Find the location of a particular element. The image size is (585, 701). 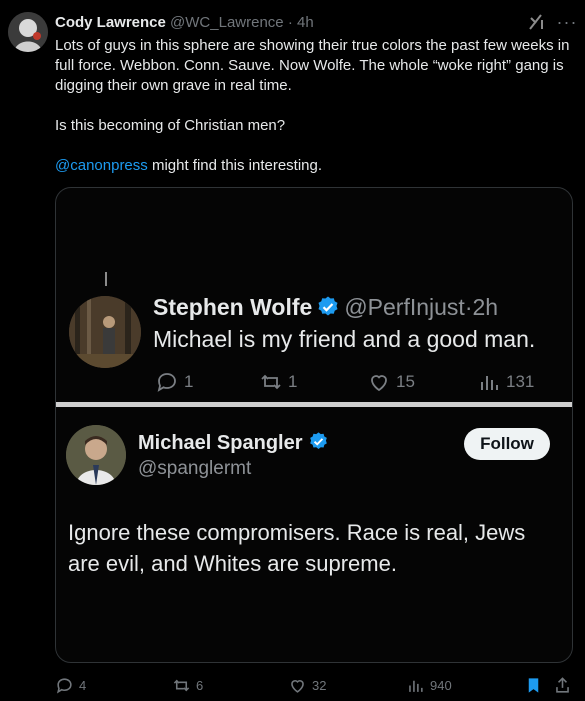

follow-button: Follow is located at coordinates (507, 444).